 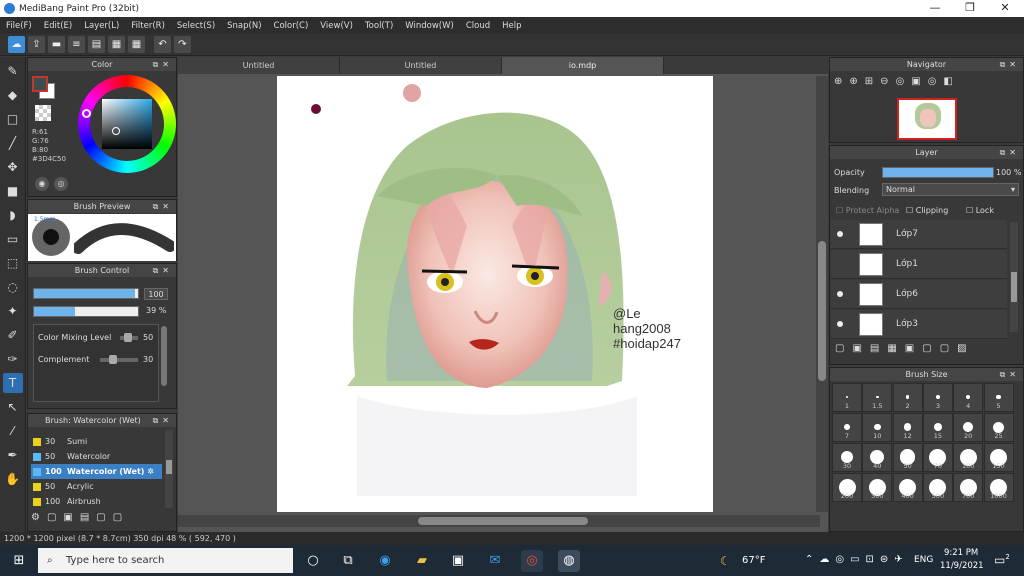 What do you see at coordinates (495, 561) in the screenshot?
I see `mail-icon: ✉` at bounding box center [495, 561].